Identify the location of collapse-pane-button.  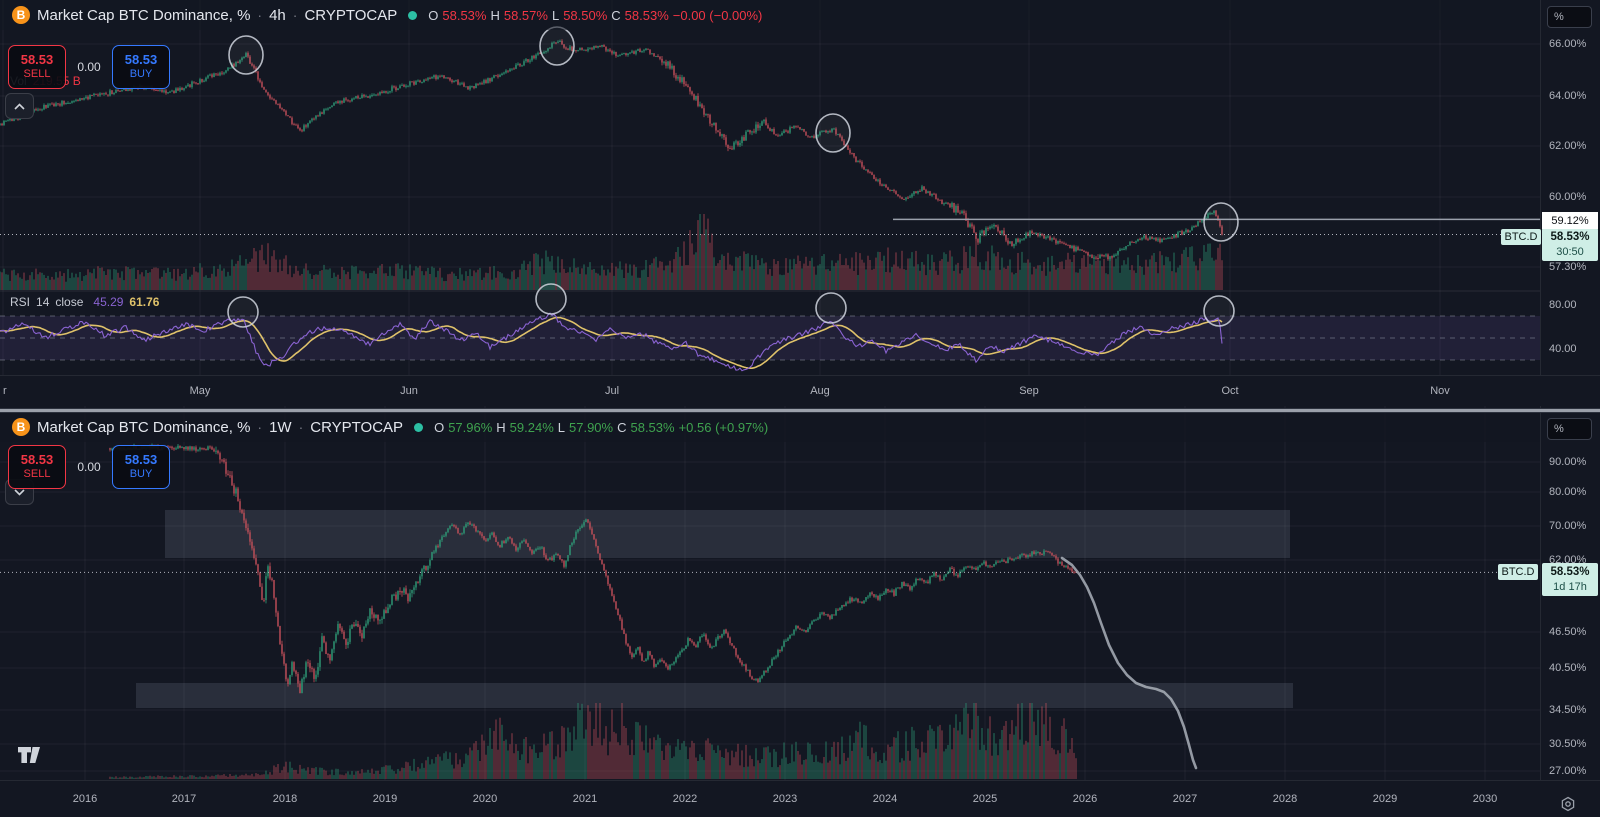
(19, 106).